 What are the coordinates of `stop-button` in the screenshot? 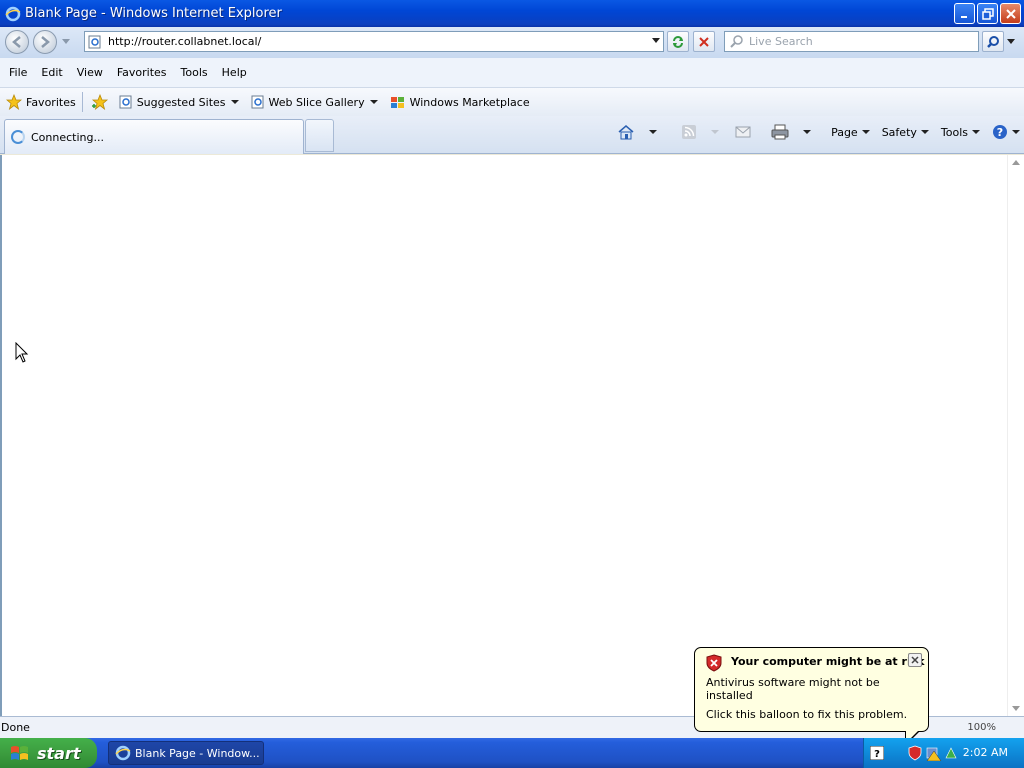 It's located at (704, 41).